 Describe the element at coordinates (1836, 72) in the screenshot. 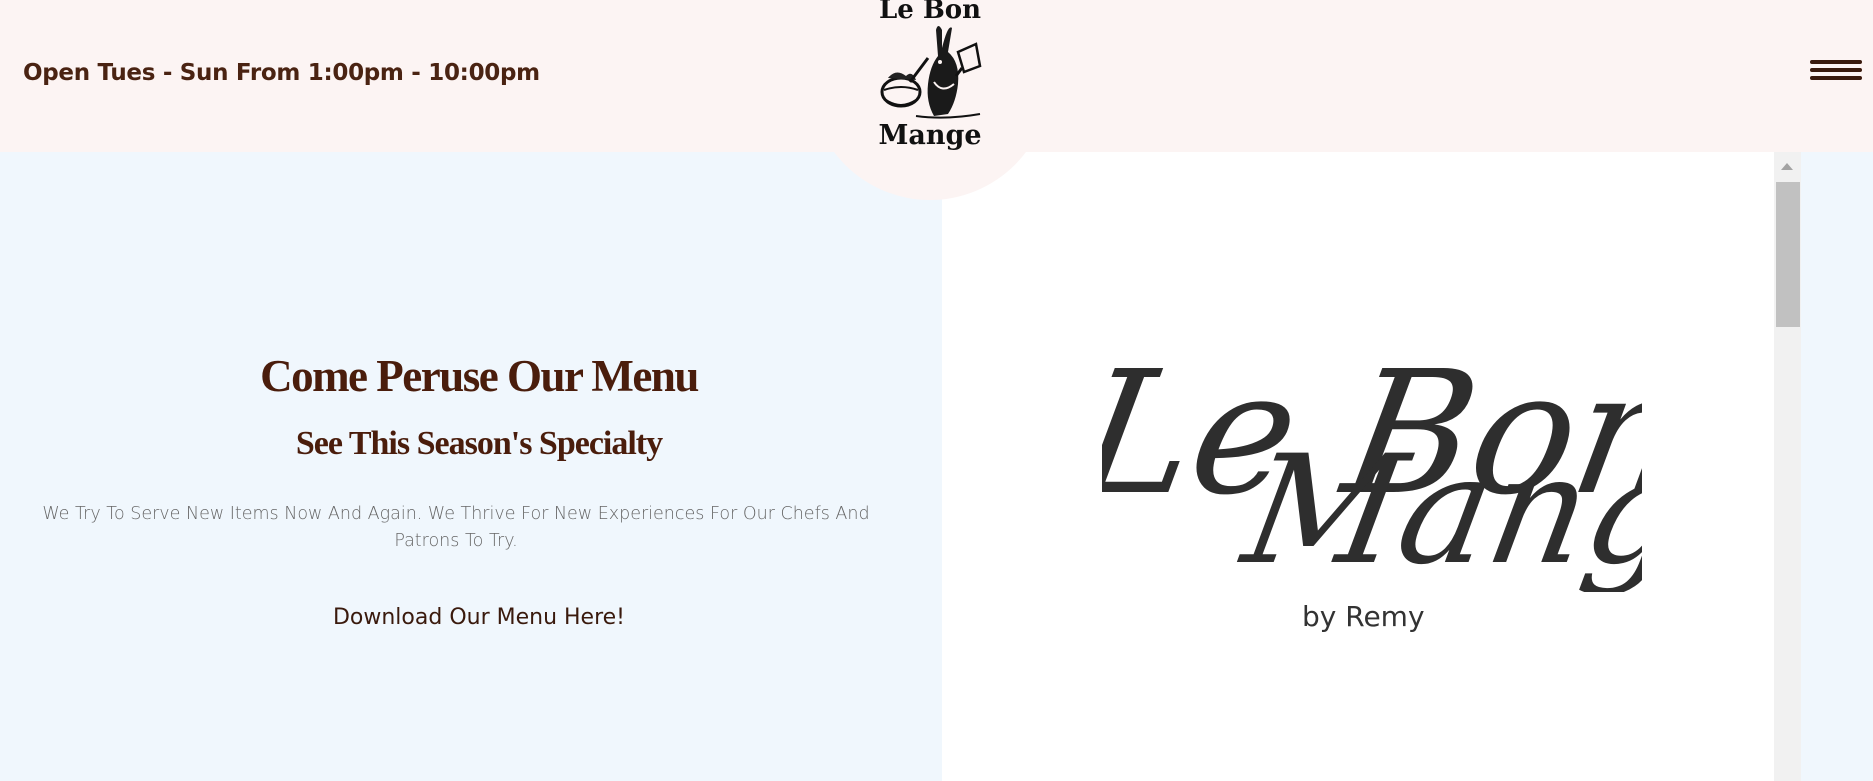

I see `hamburger-icon` at that location.